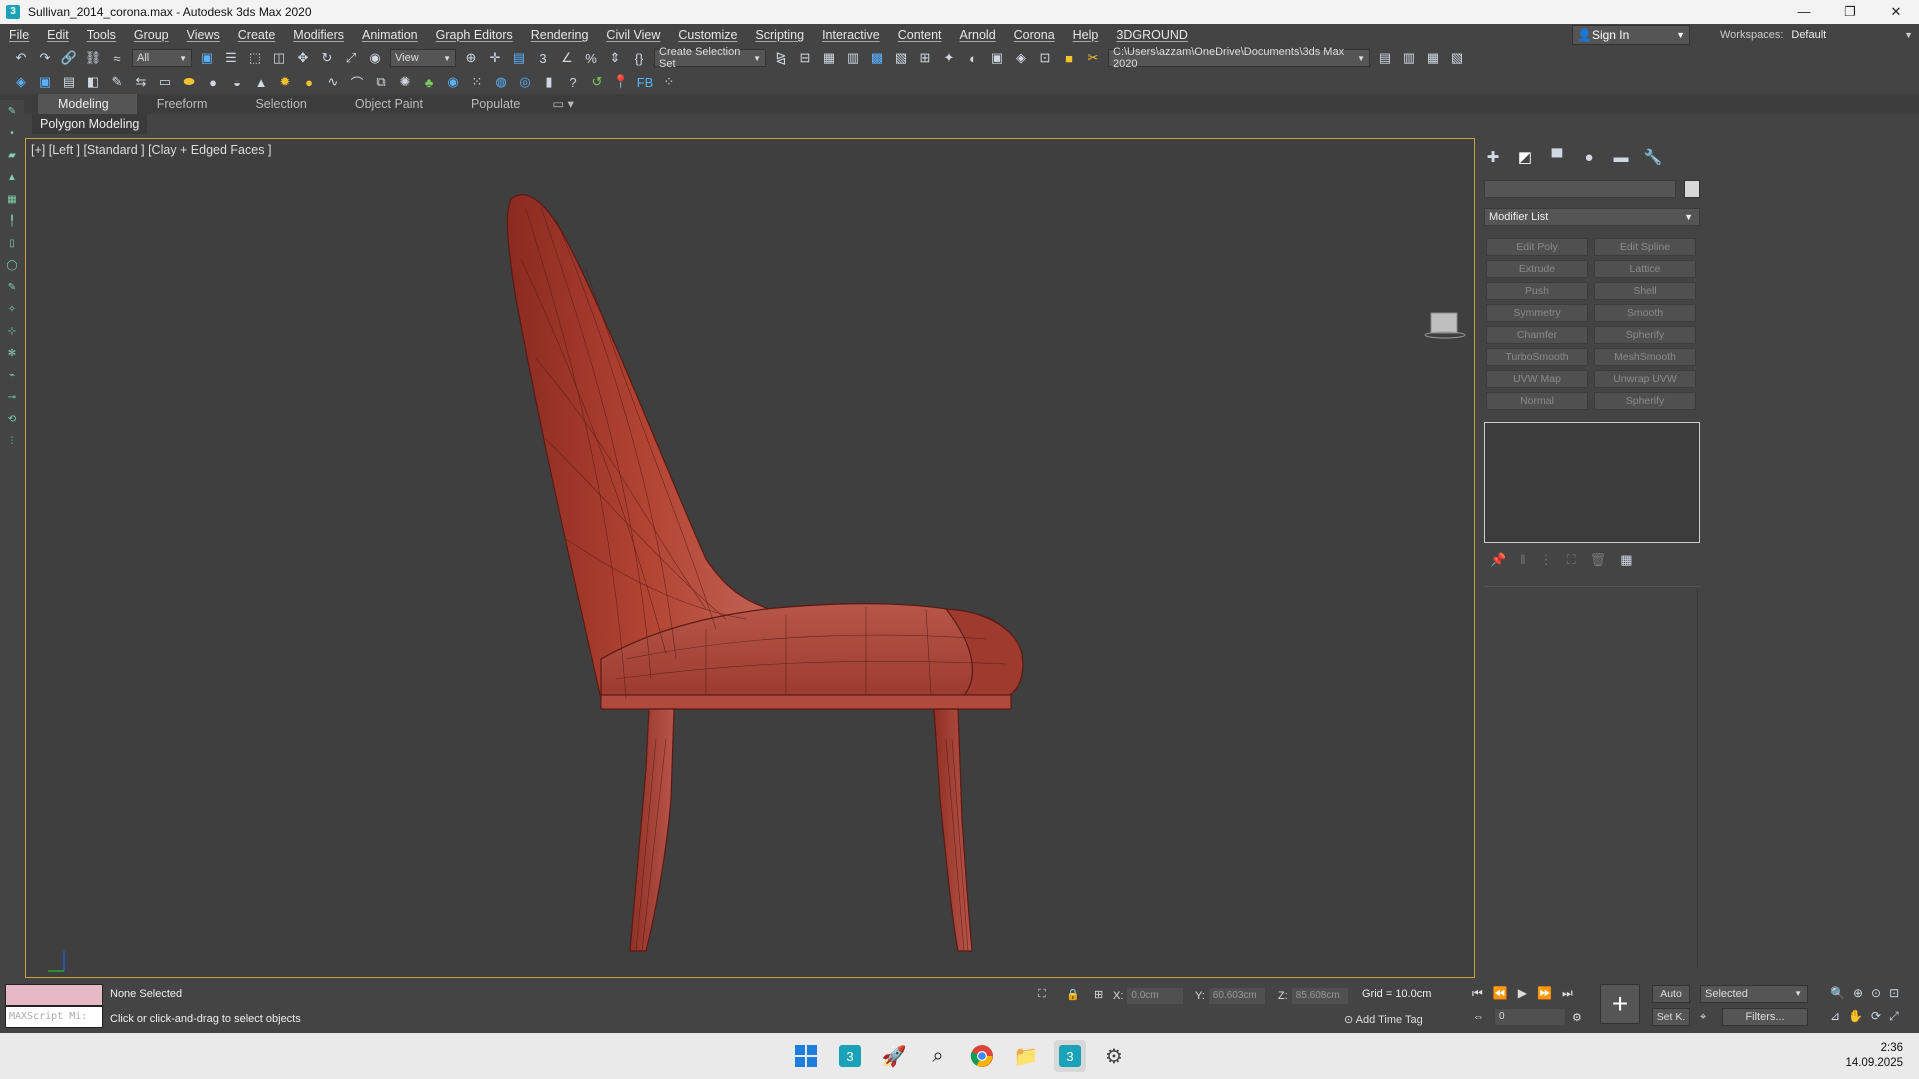 The height and width of the screenshot is (1079, 1919). I want to click on menu-views: Views, so click(203, 35).